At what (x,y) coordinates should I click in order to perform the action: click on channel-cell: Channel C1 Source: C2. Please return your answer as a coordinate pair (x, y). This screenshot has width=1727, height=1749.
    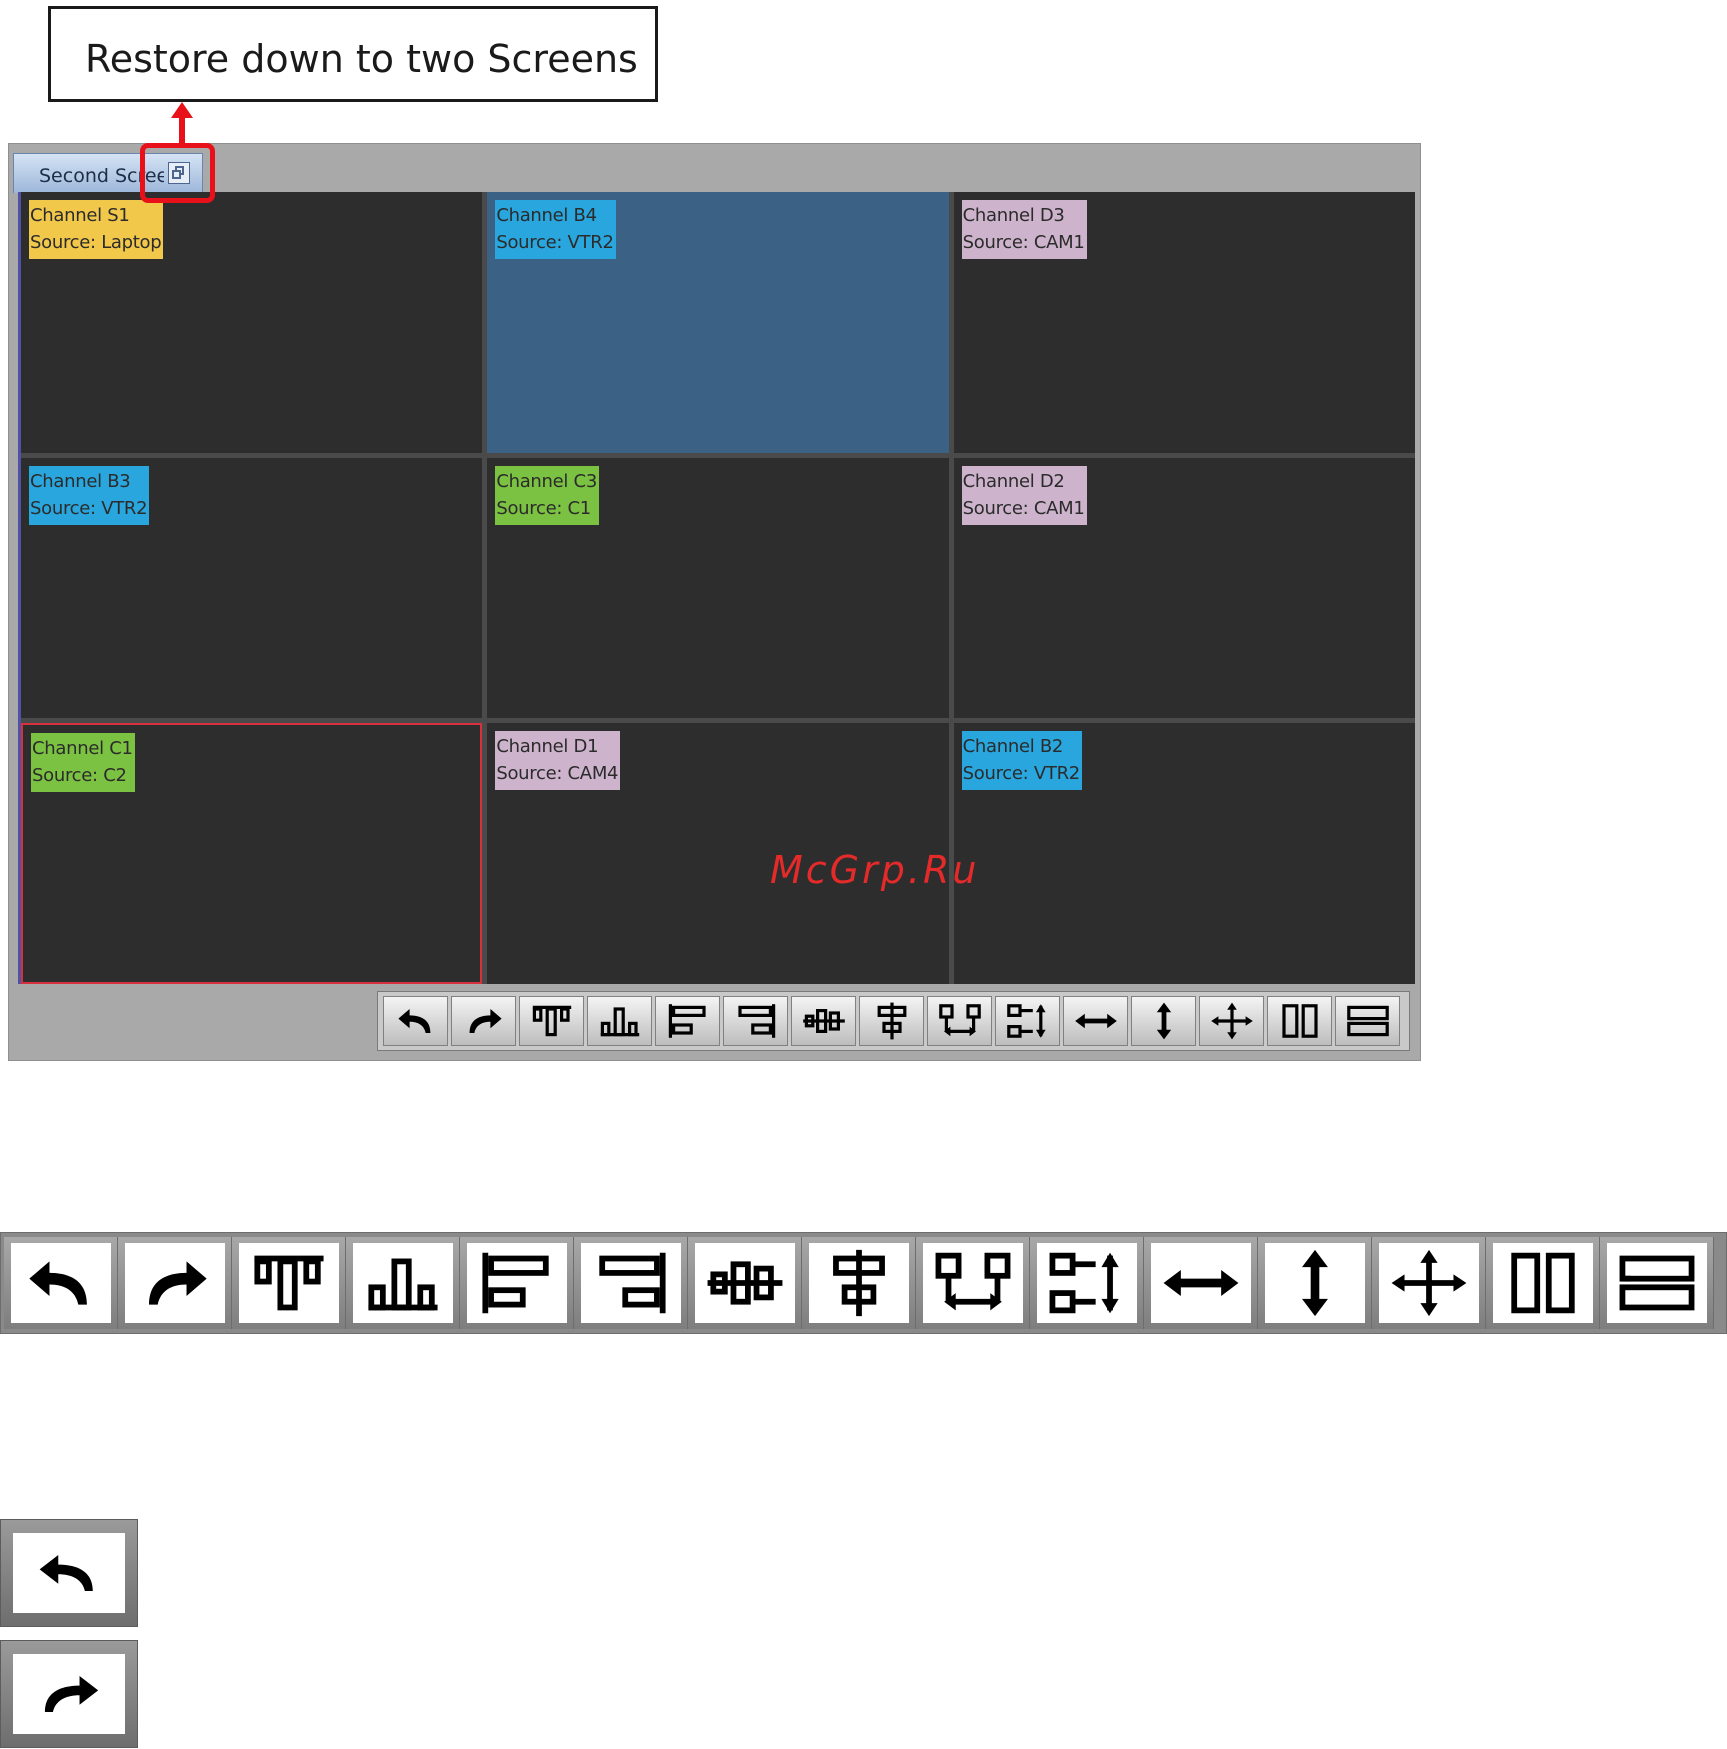
    Looking at the image, I should click on (252, 853).